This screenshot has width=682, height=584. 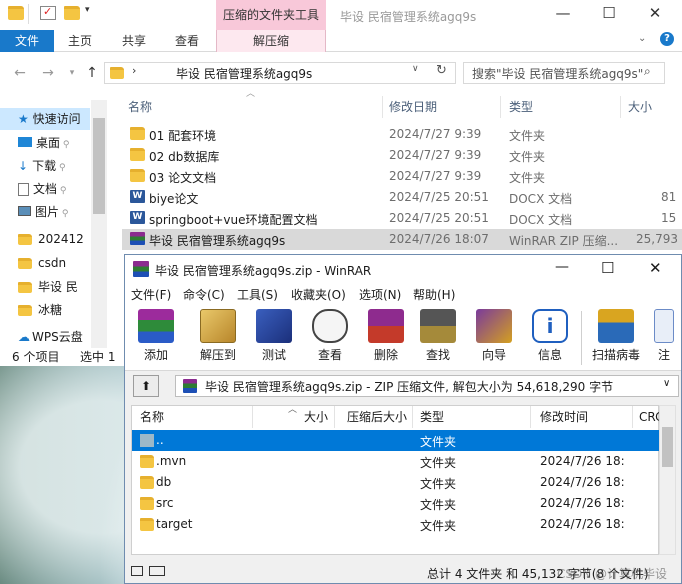 I want to click on winrar-app-icon, so click(x=141, y=269).